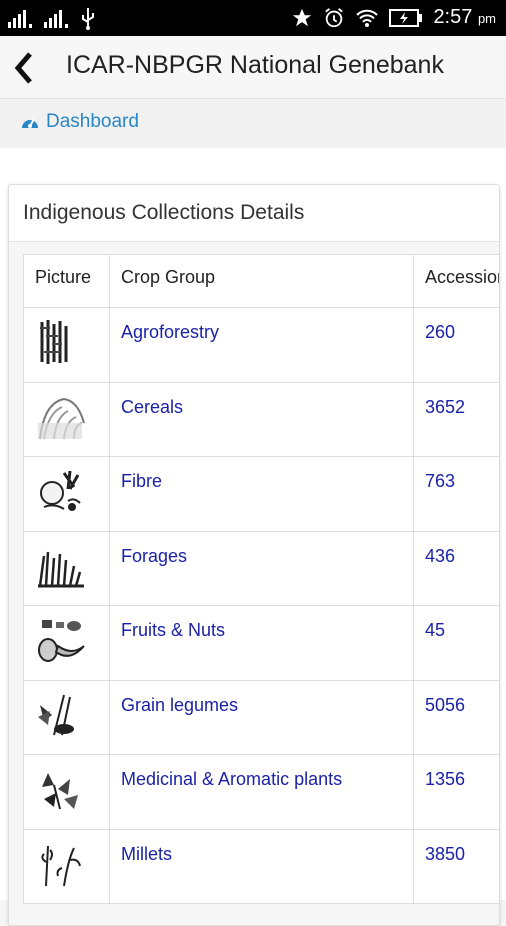  Describe the element at coordinates (261, 717) in the screenshot. I see `table-row: Grain legumes 5056` at that location.